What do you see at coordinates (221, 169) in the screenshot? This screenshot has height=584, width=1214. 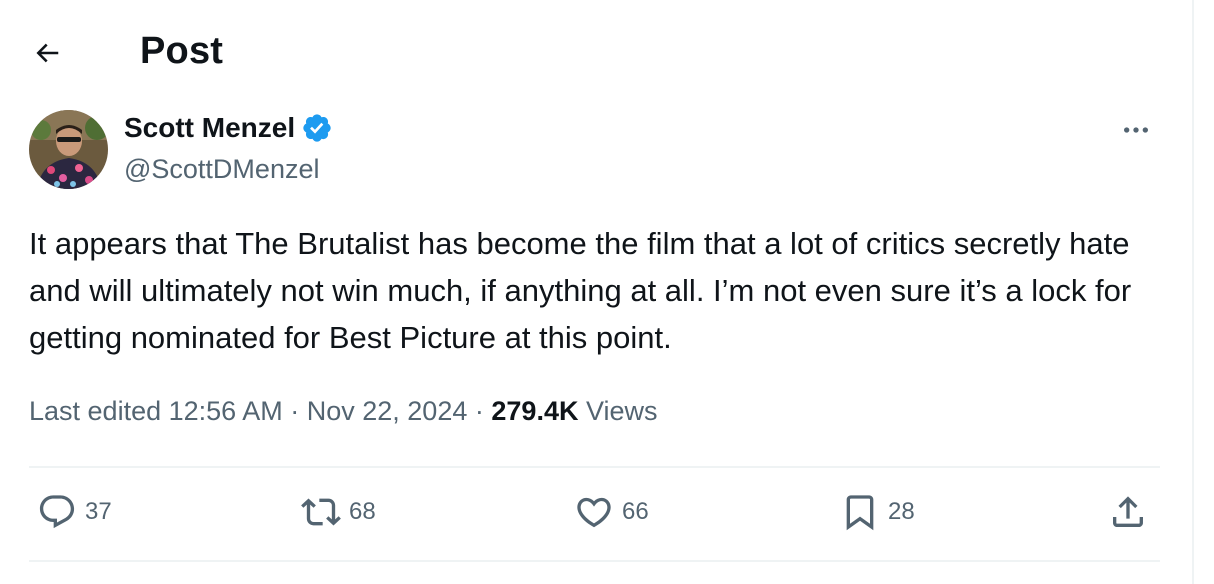 I see `author-handle: @ScottDMenzel` at bounding box center [221, 169].